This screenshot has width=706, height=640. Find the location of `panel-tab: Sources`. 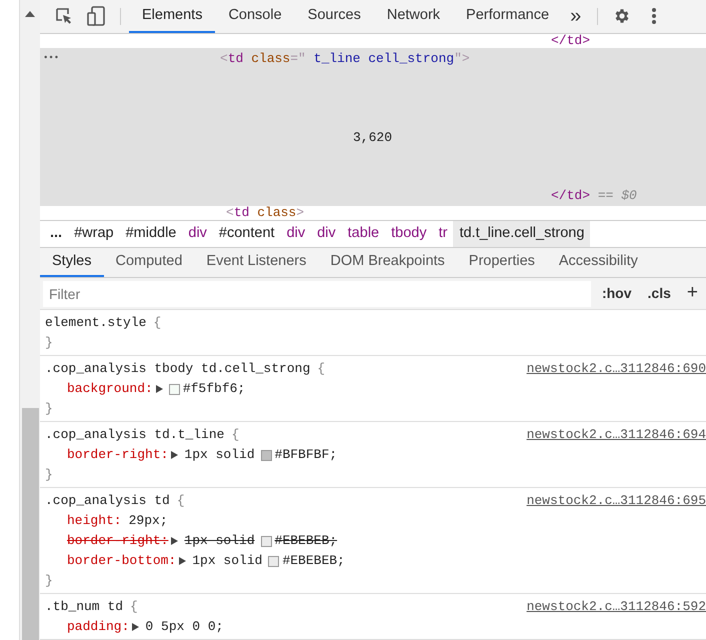

panel-tab: Sources is located at coordinates (334, 16).